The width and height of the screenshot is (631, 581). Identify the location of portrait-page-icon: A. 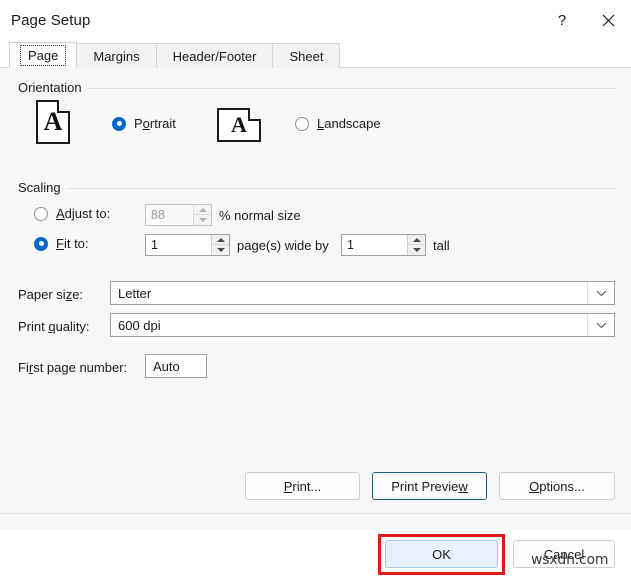
(53, 122).